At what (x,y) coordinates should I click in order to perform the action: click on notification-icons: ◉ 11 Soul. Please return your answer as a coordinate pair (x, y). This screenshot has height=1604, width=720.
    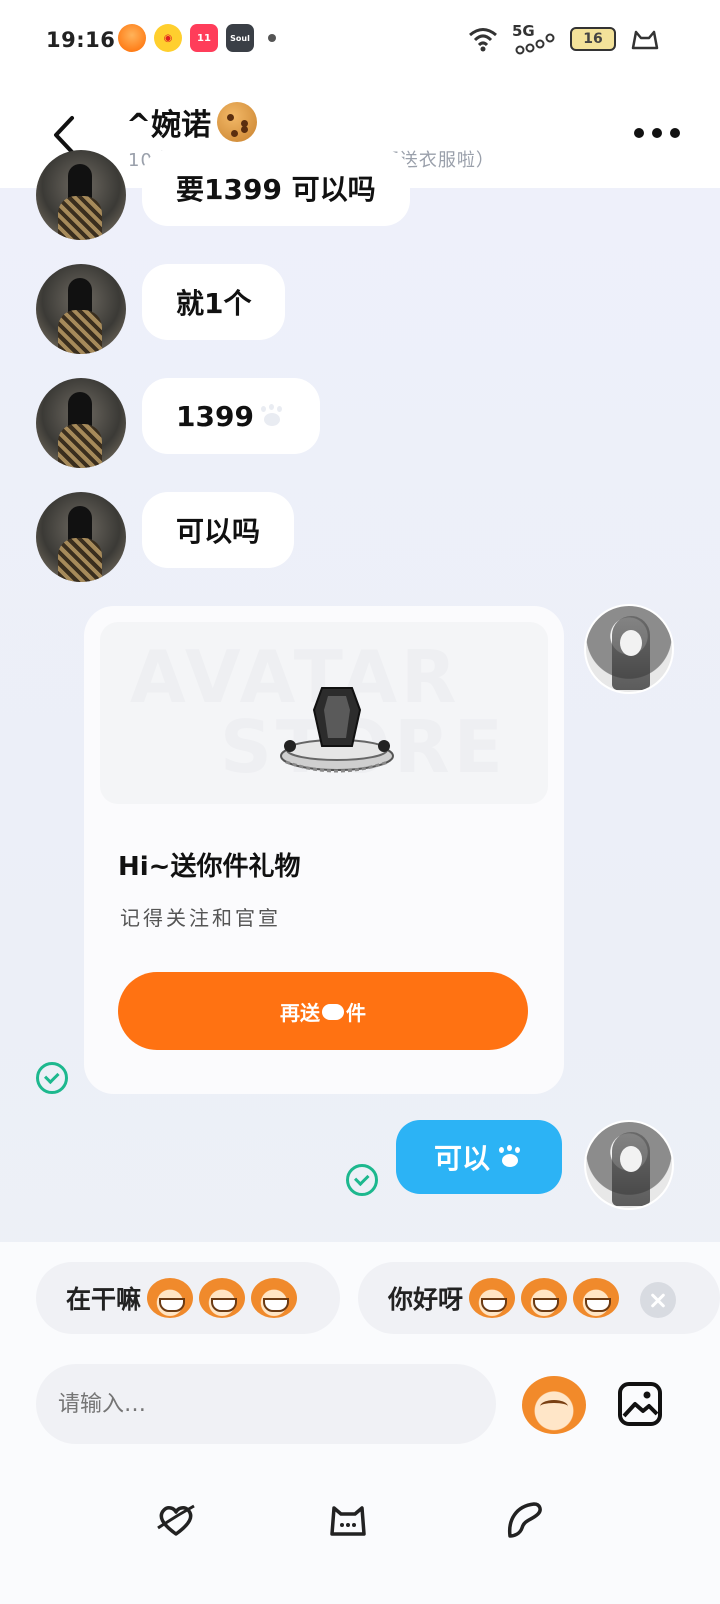
    Looking at the image, I should click on (197, 38).